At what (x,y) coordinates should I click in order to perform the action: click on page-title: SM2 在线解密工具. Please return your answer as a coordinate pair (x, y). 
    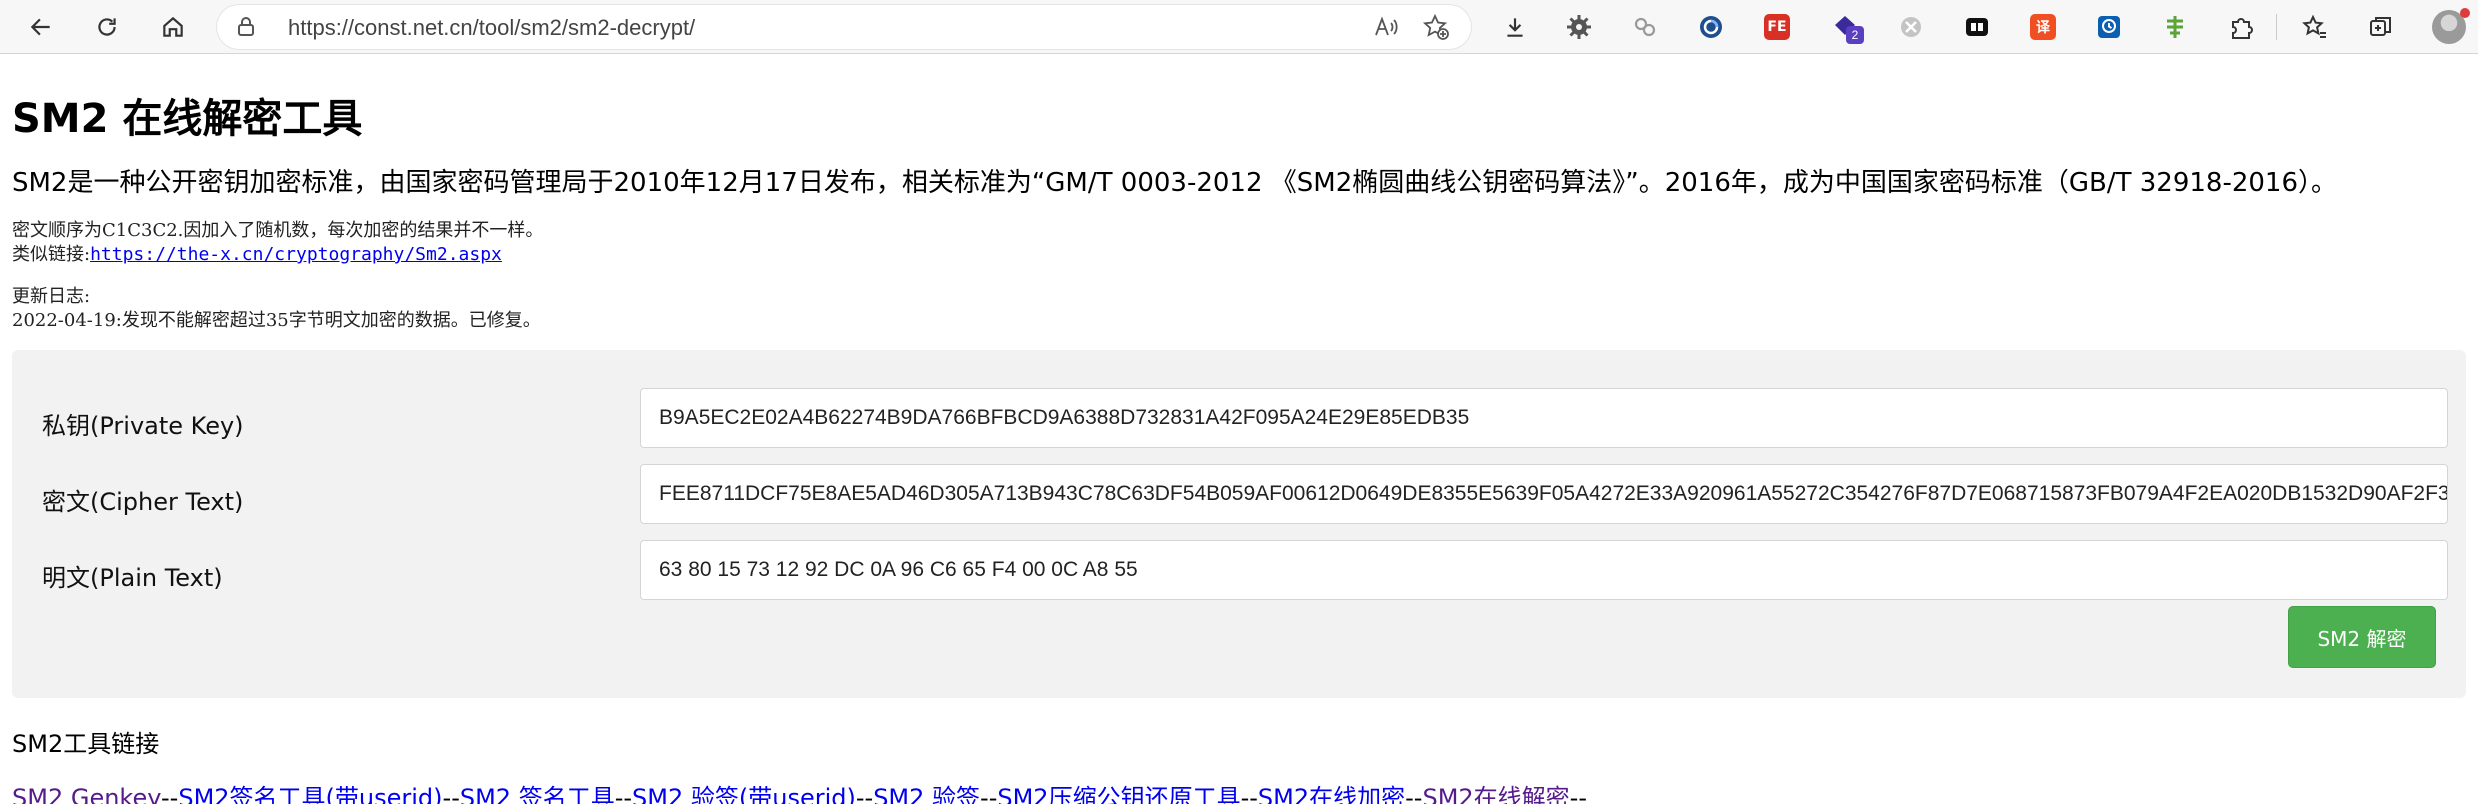
    Looking at the image, I should click on (187, 119).